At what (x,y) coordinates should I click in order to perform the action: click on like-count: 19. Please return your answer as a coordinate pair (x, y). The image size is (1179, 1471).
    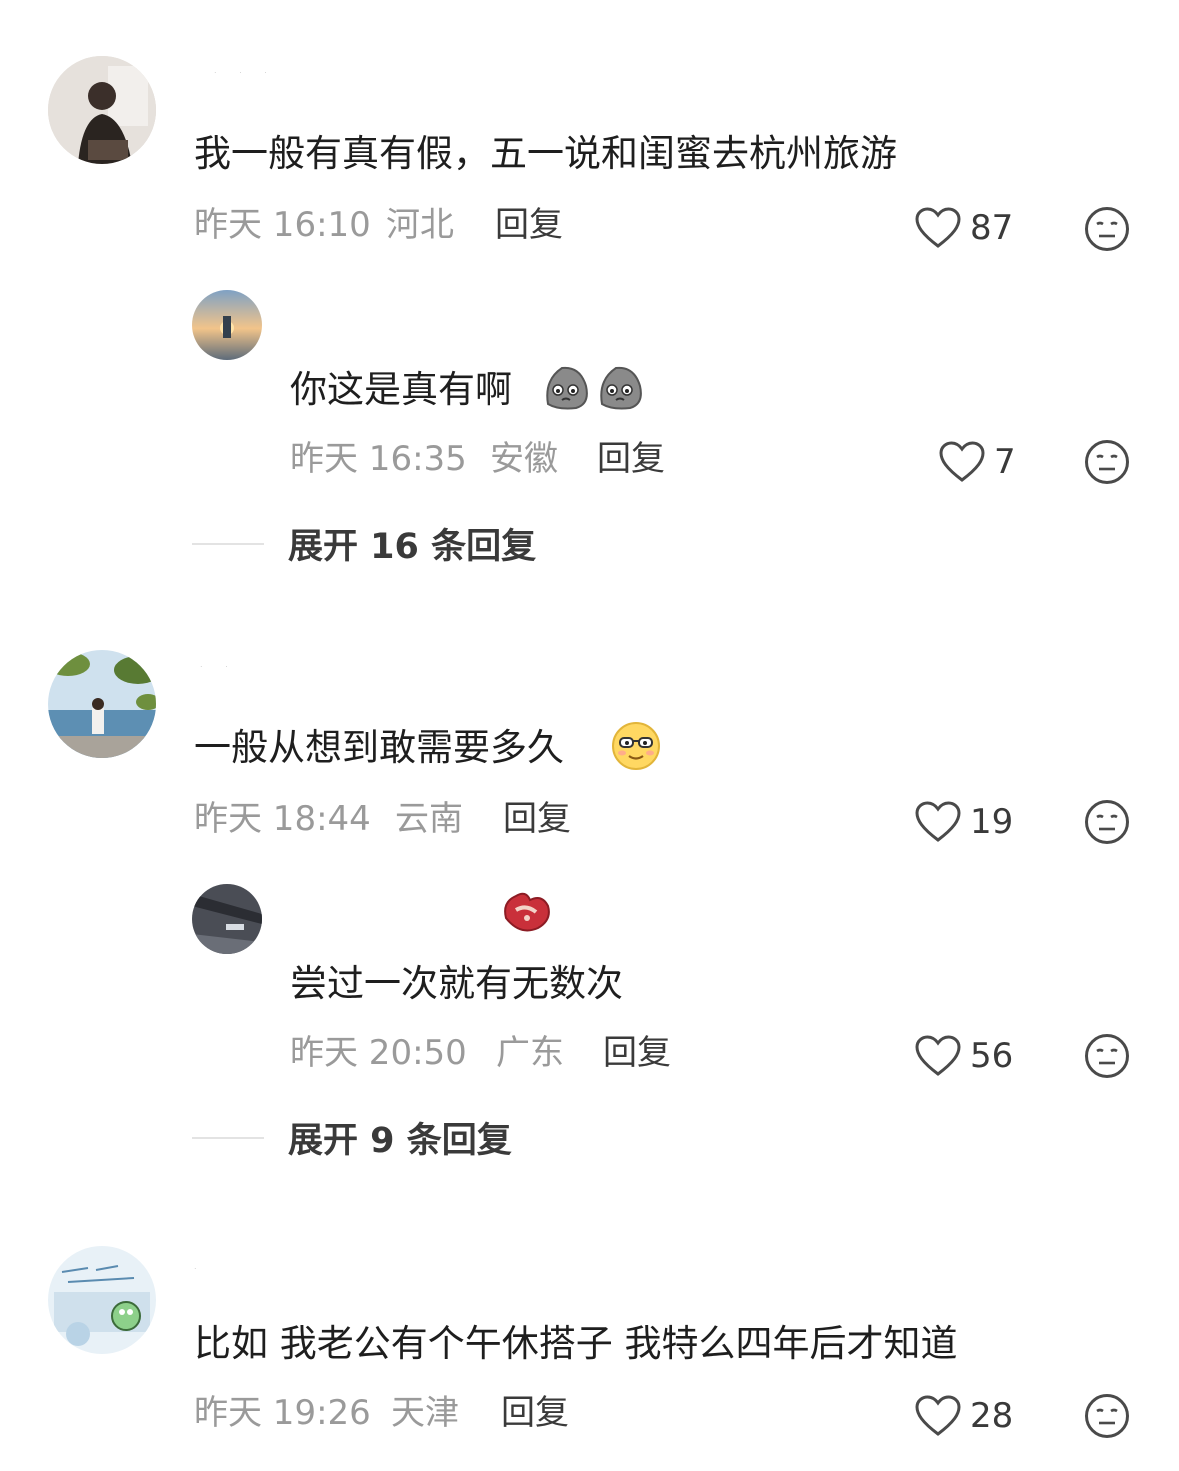
    Looking at the image, I should click on (992, 822).